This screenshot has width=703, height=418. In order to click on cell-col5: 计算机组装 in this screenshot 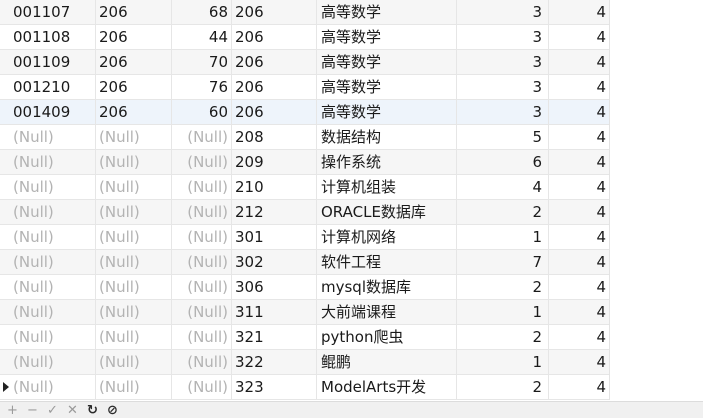, I will do `click(387, 187)`.